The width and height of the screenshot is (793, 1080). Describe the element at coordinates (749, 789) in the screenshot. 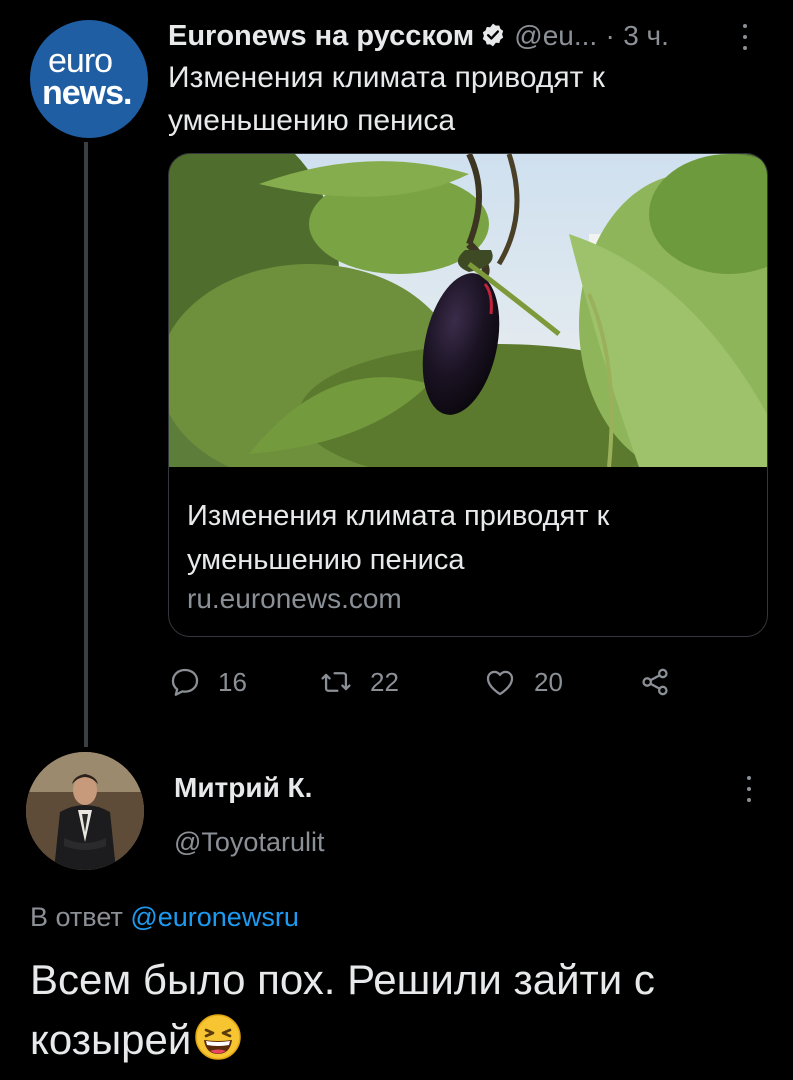

I see `reply-more-options-icon` at that location.